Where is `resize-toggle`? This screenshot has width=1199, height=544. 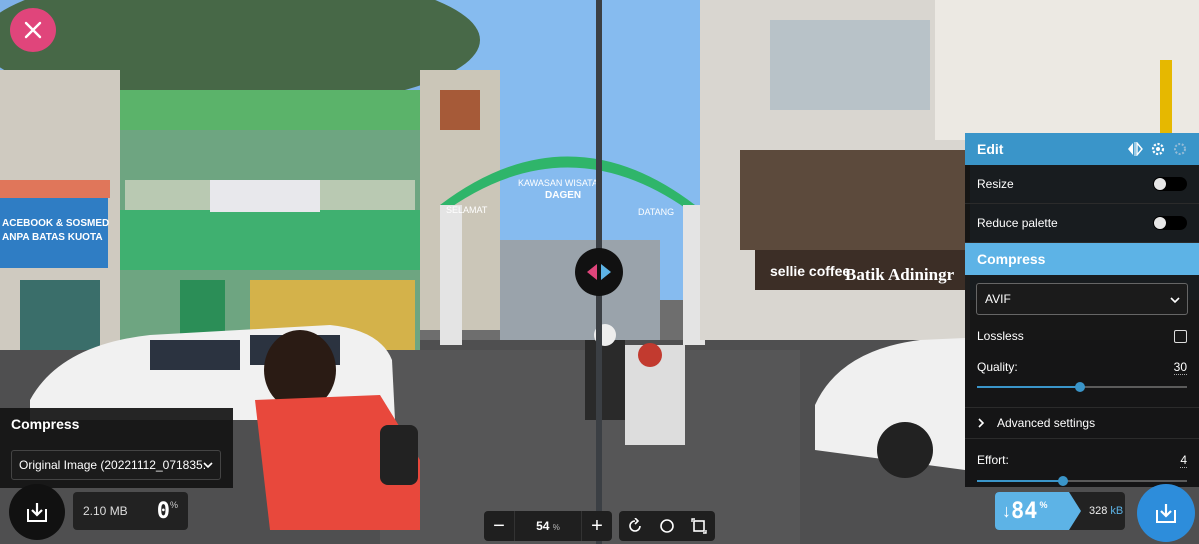
resize-toggle is located at coordinates (1170, 184).